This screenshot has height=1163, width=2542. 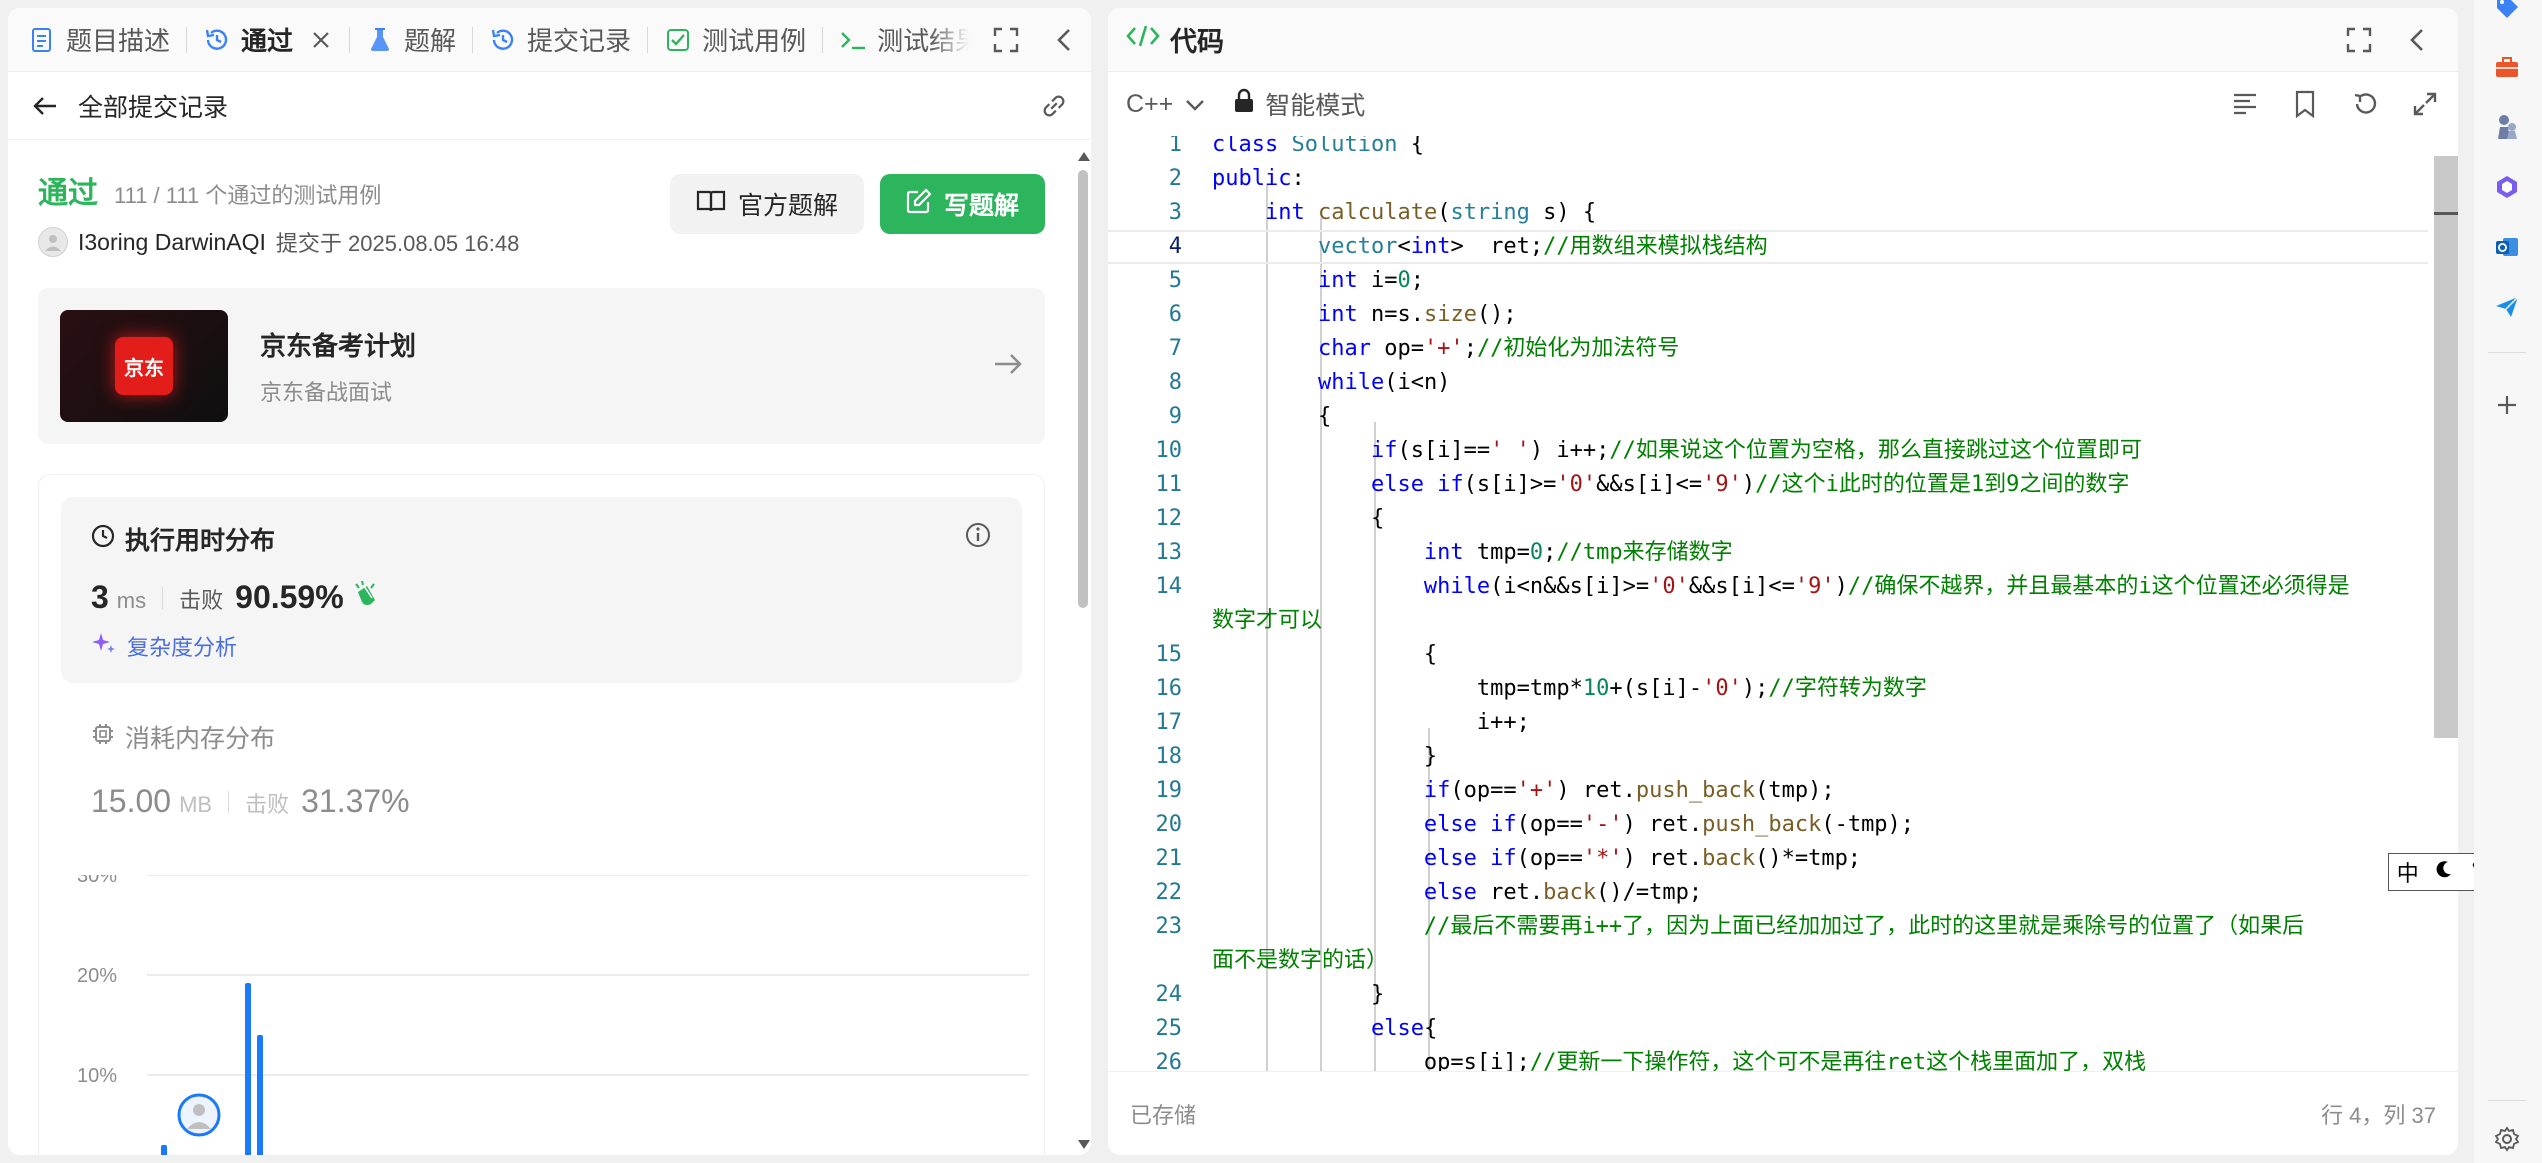 I want to click on logo-text: 京东, so click(x=144, y=368).